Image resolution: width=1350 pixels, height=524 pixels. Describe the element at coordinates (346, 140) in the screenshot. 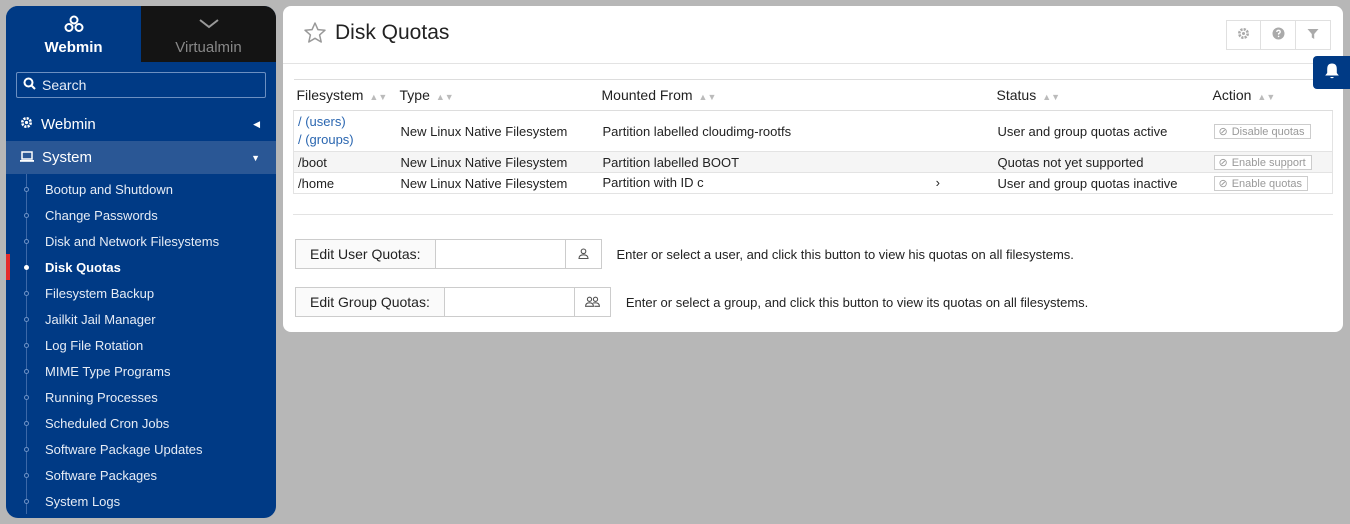

I see `filesystem-groups-link: / (groups)` at that location.